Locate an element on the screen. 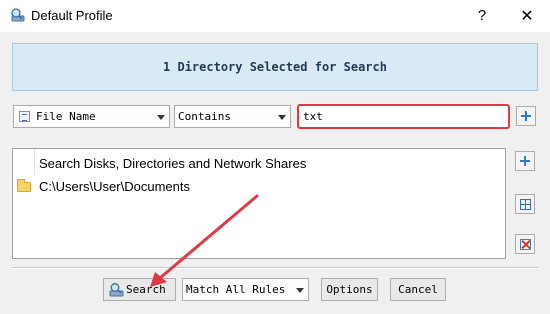  edit-locations-button is located at coordinates (525, 204).